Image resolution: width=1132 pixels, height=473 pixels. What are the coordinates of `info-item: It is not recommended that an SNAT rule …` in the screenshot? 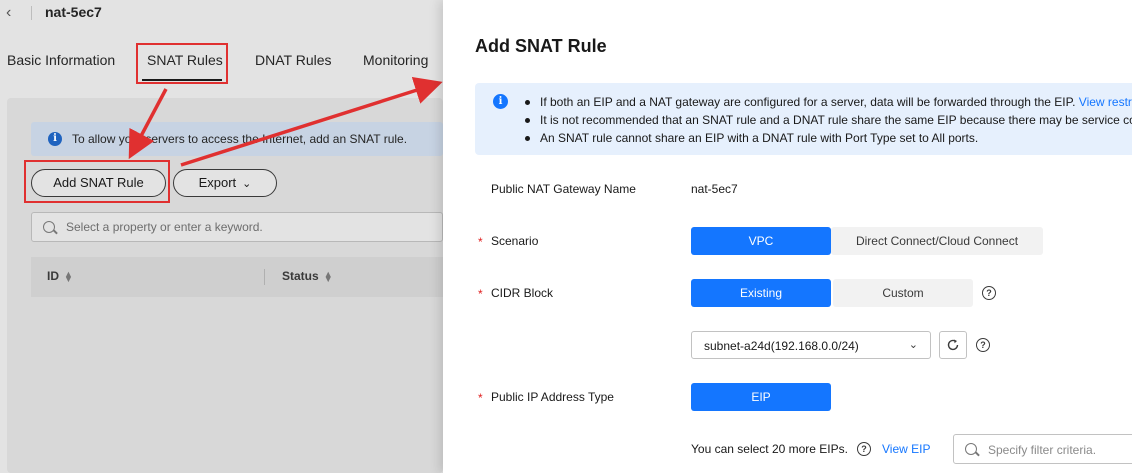 It's located at (828, 120).